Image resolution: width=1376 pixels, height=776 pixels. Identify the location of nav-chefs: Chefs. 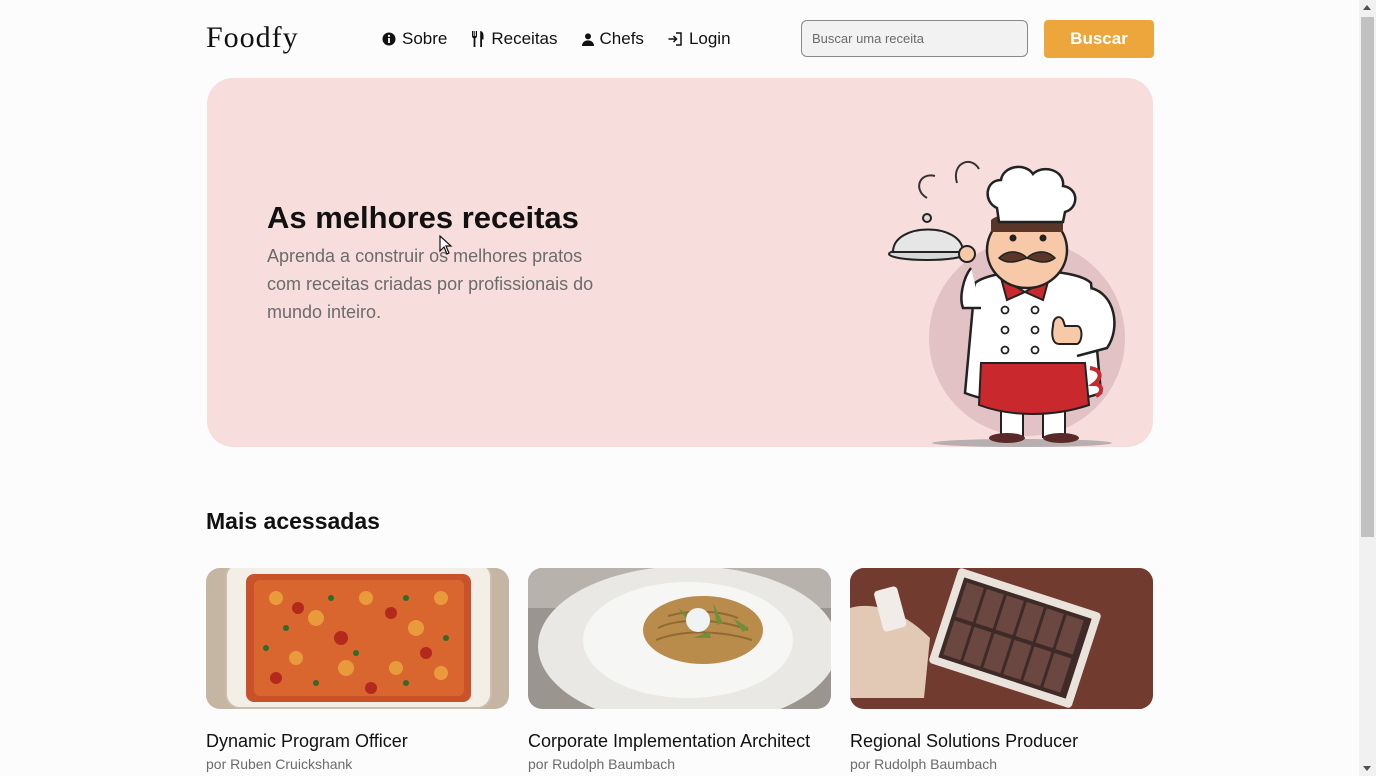
(612, 39).